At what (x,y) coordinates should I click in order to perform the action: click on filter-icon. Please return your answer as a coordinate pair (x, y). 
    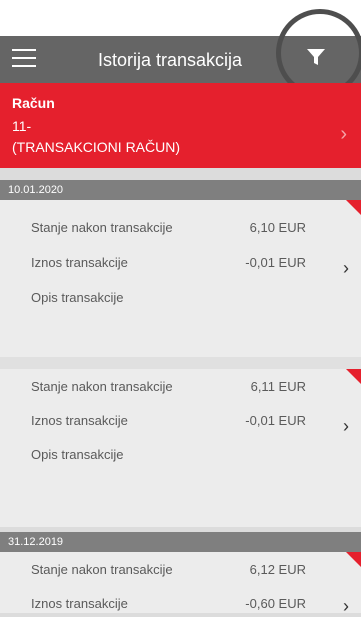
    Looking at the image, I should click on (316, 57).